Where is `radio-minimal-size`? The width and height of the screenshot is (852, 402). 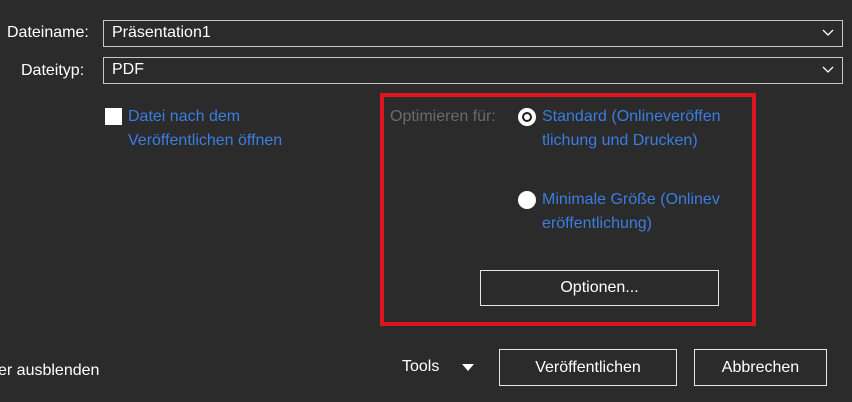
radio-minimal-size is located at coordinates (527, 200).